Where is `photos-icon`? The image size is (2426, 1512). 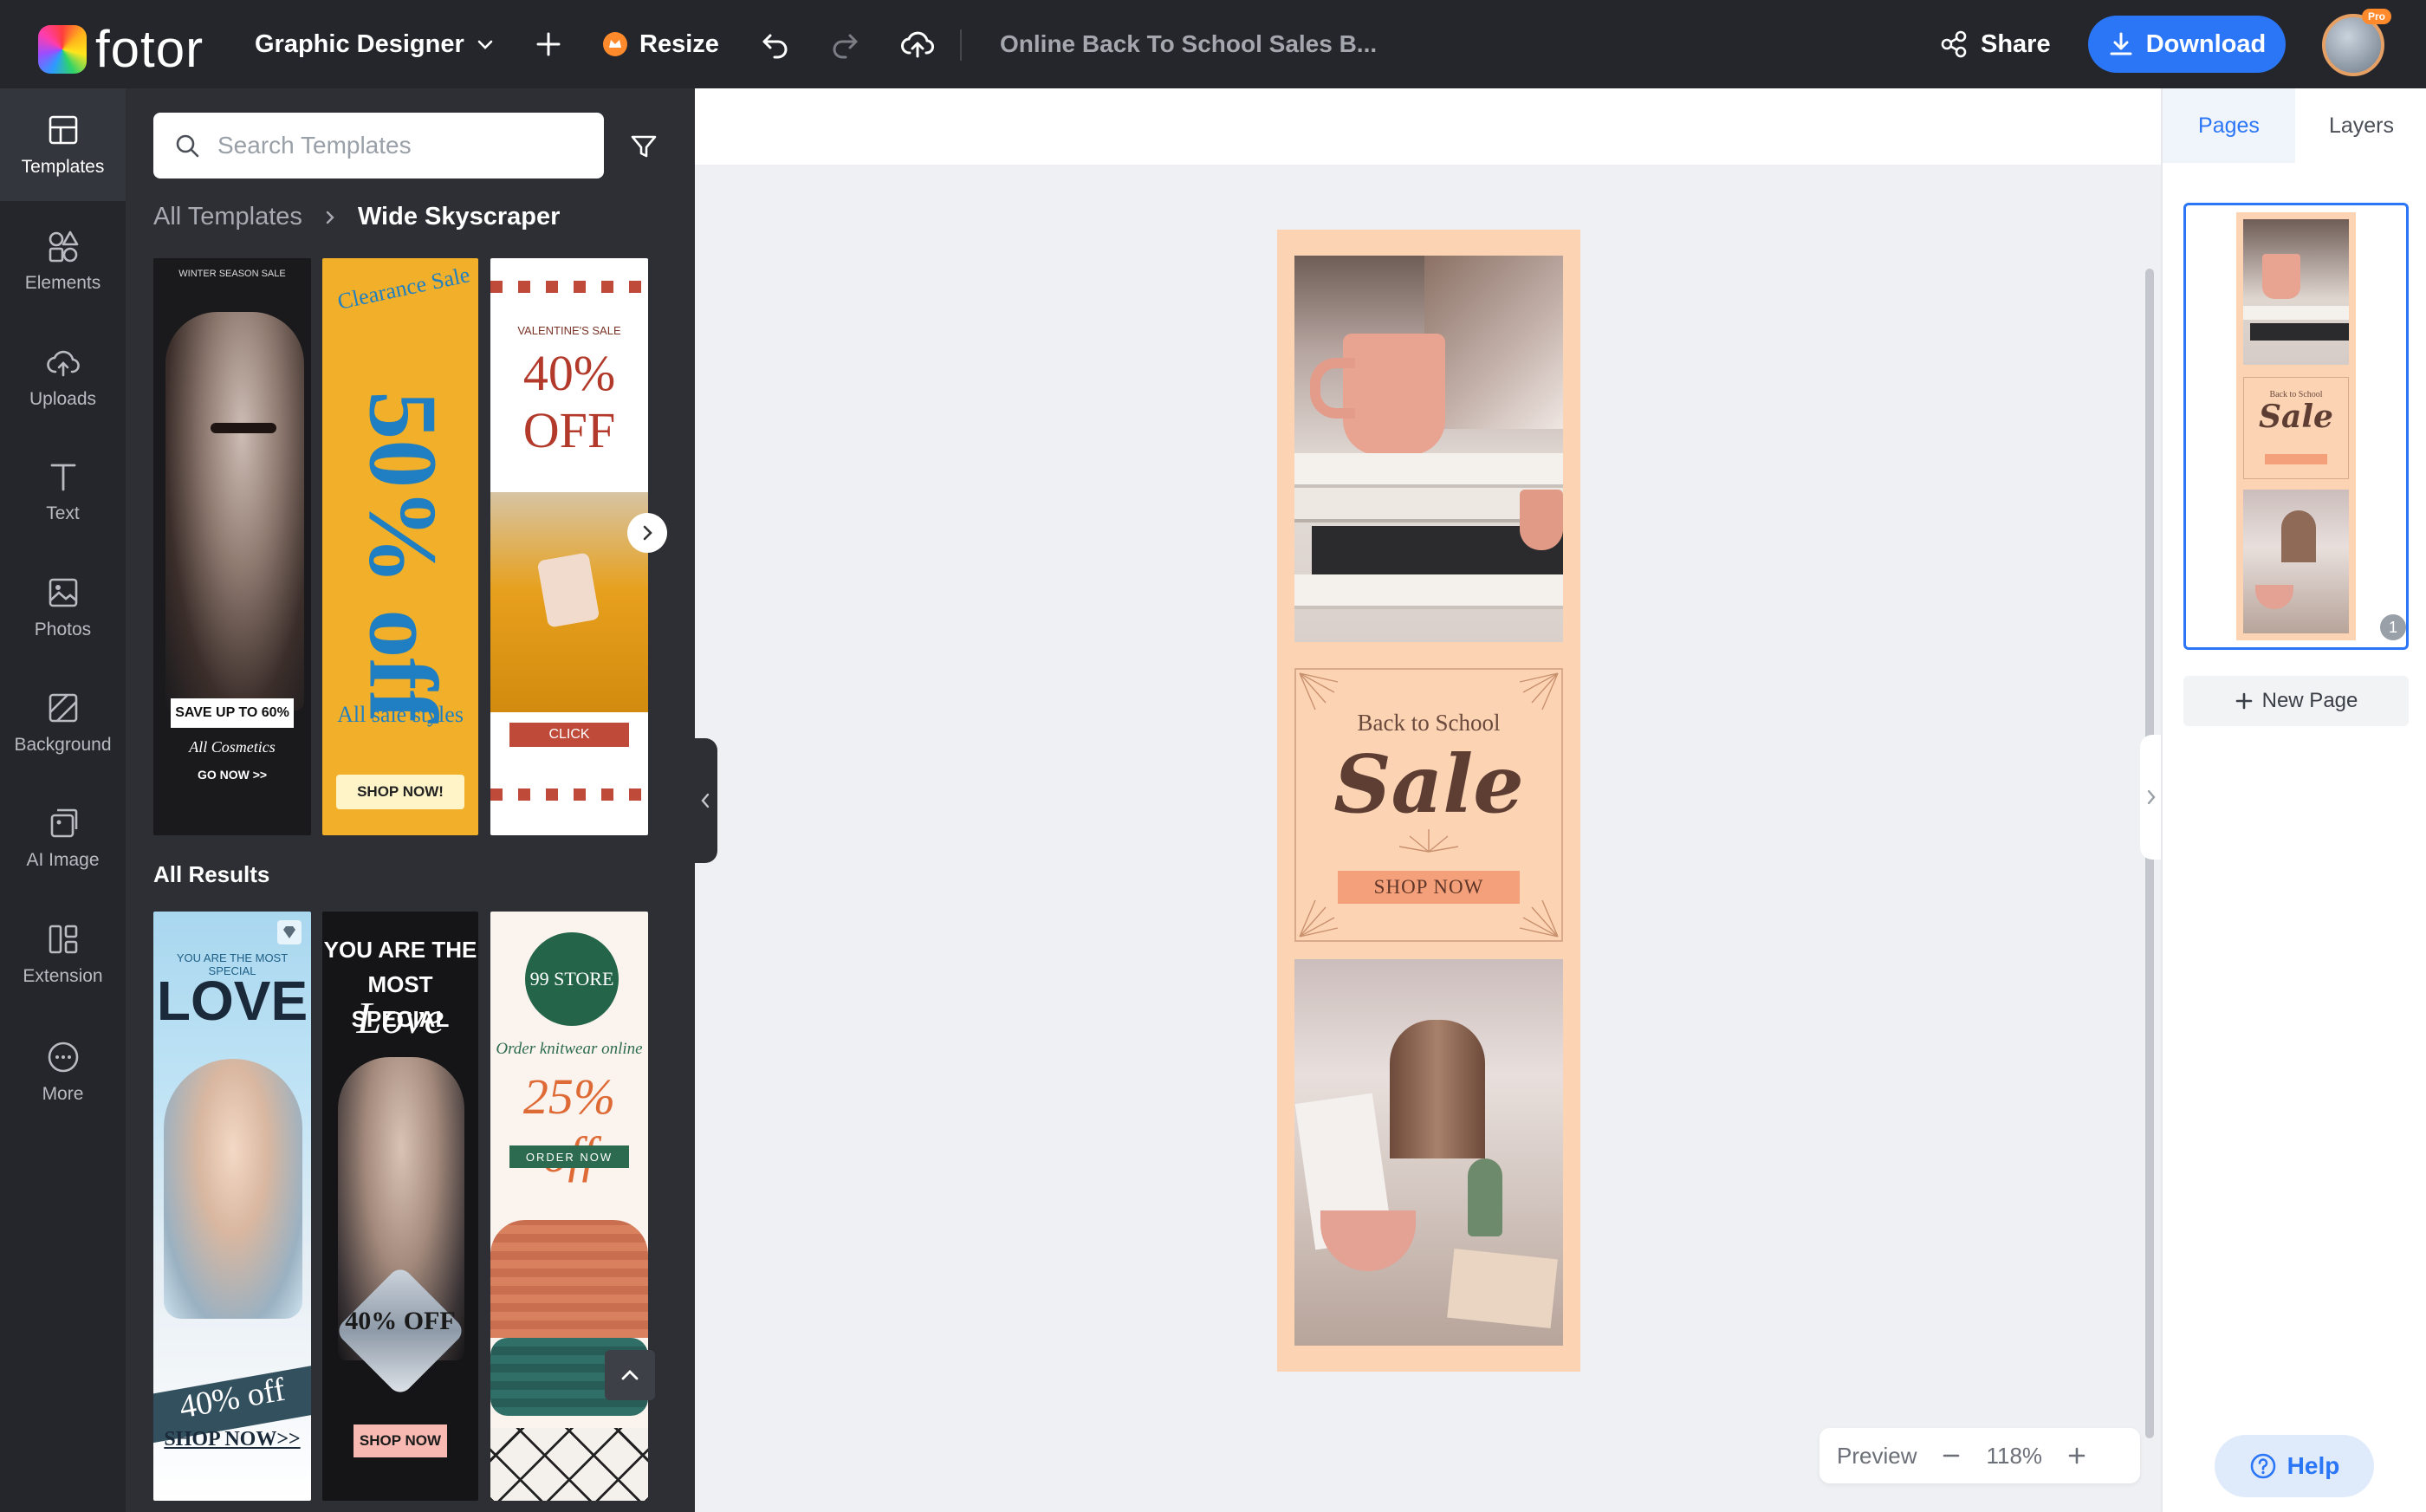
photos-icon is located at coordinates (63, 592).